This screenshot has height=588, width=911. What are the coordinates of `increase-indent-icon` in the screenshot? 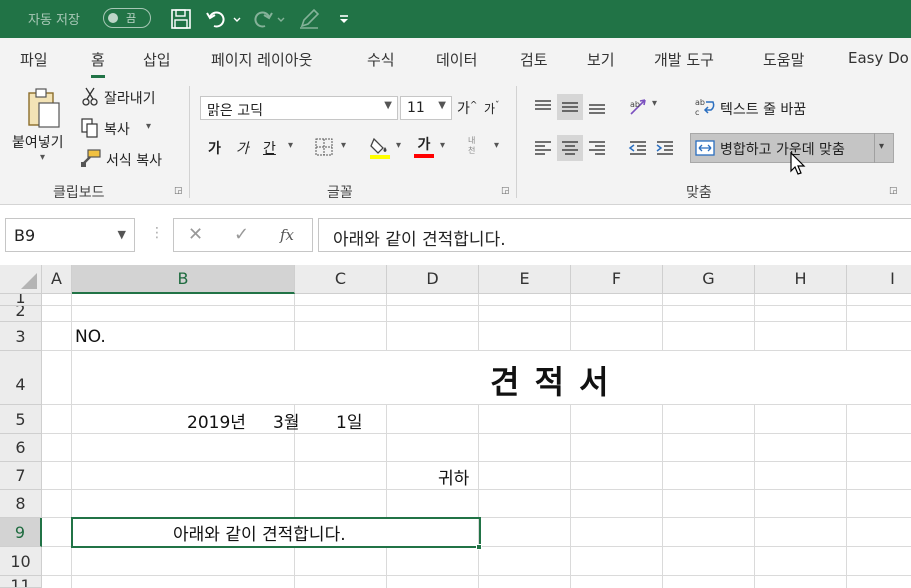 It's located at (665, 148).